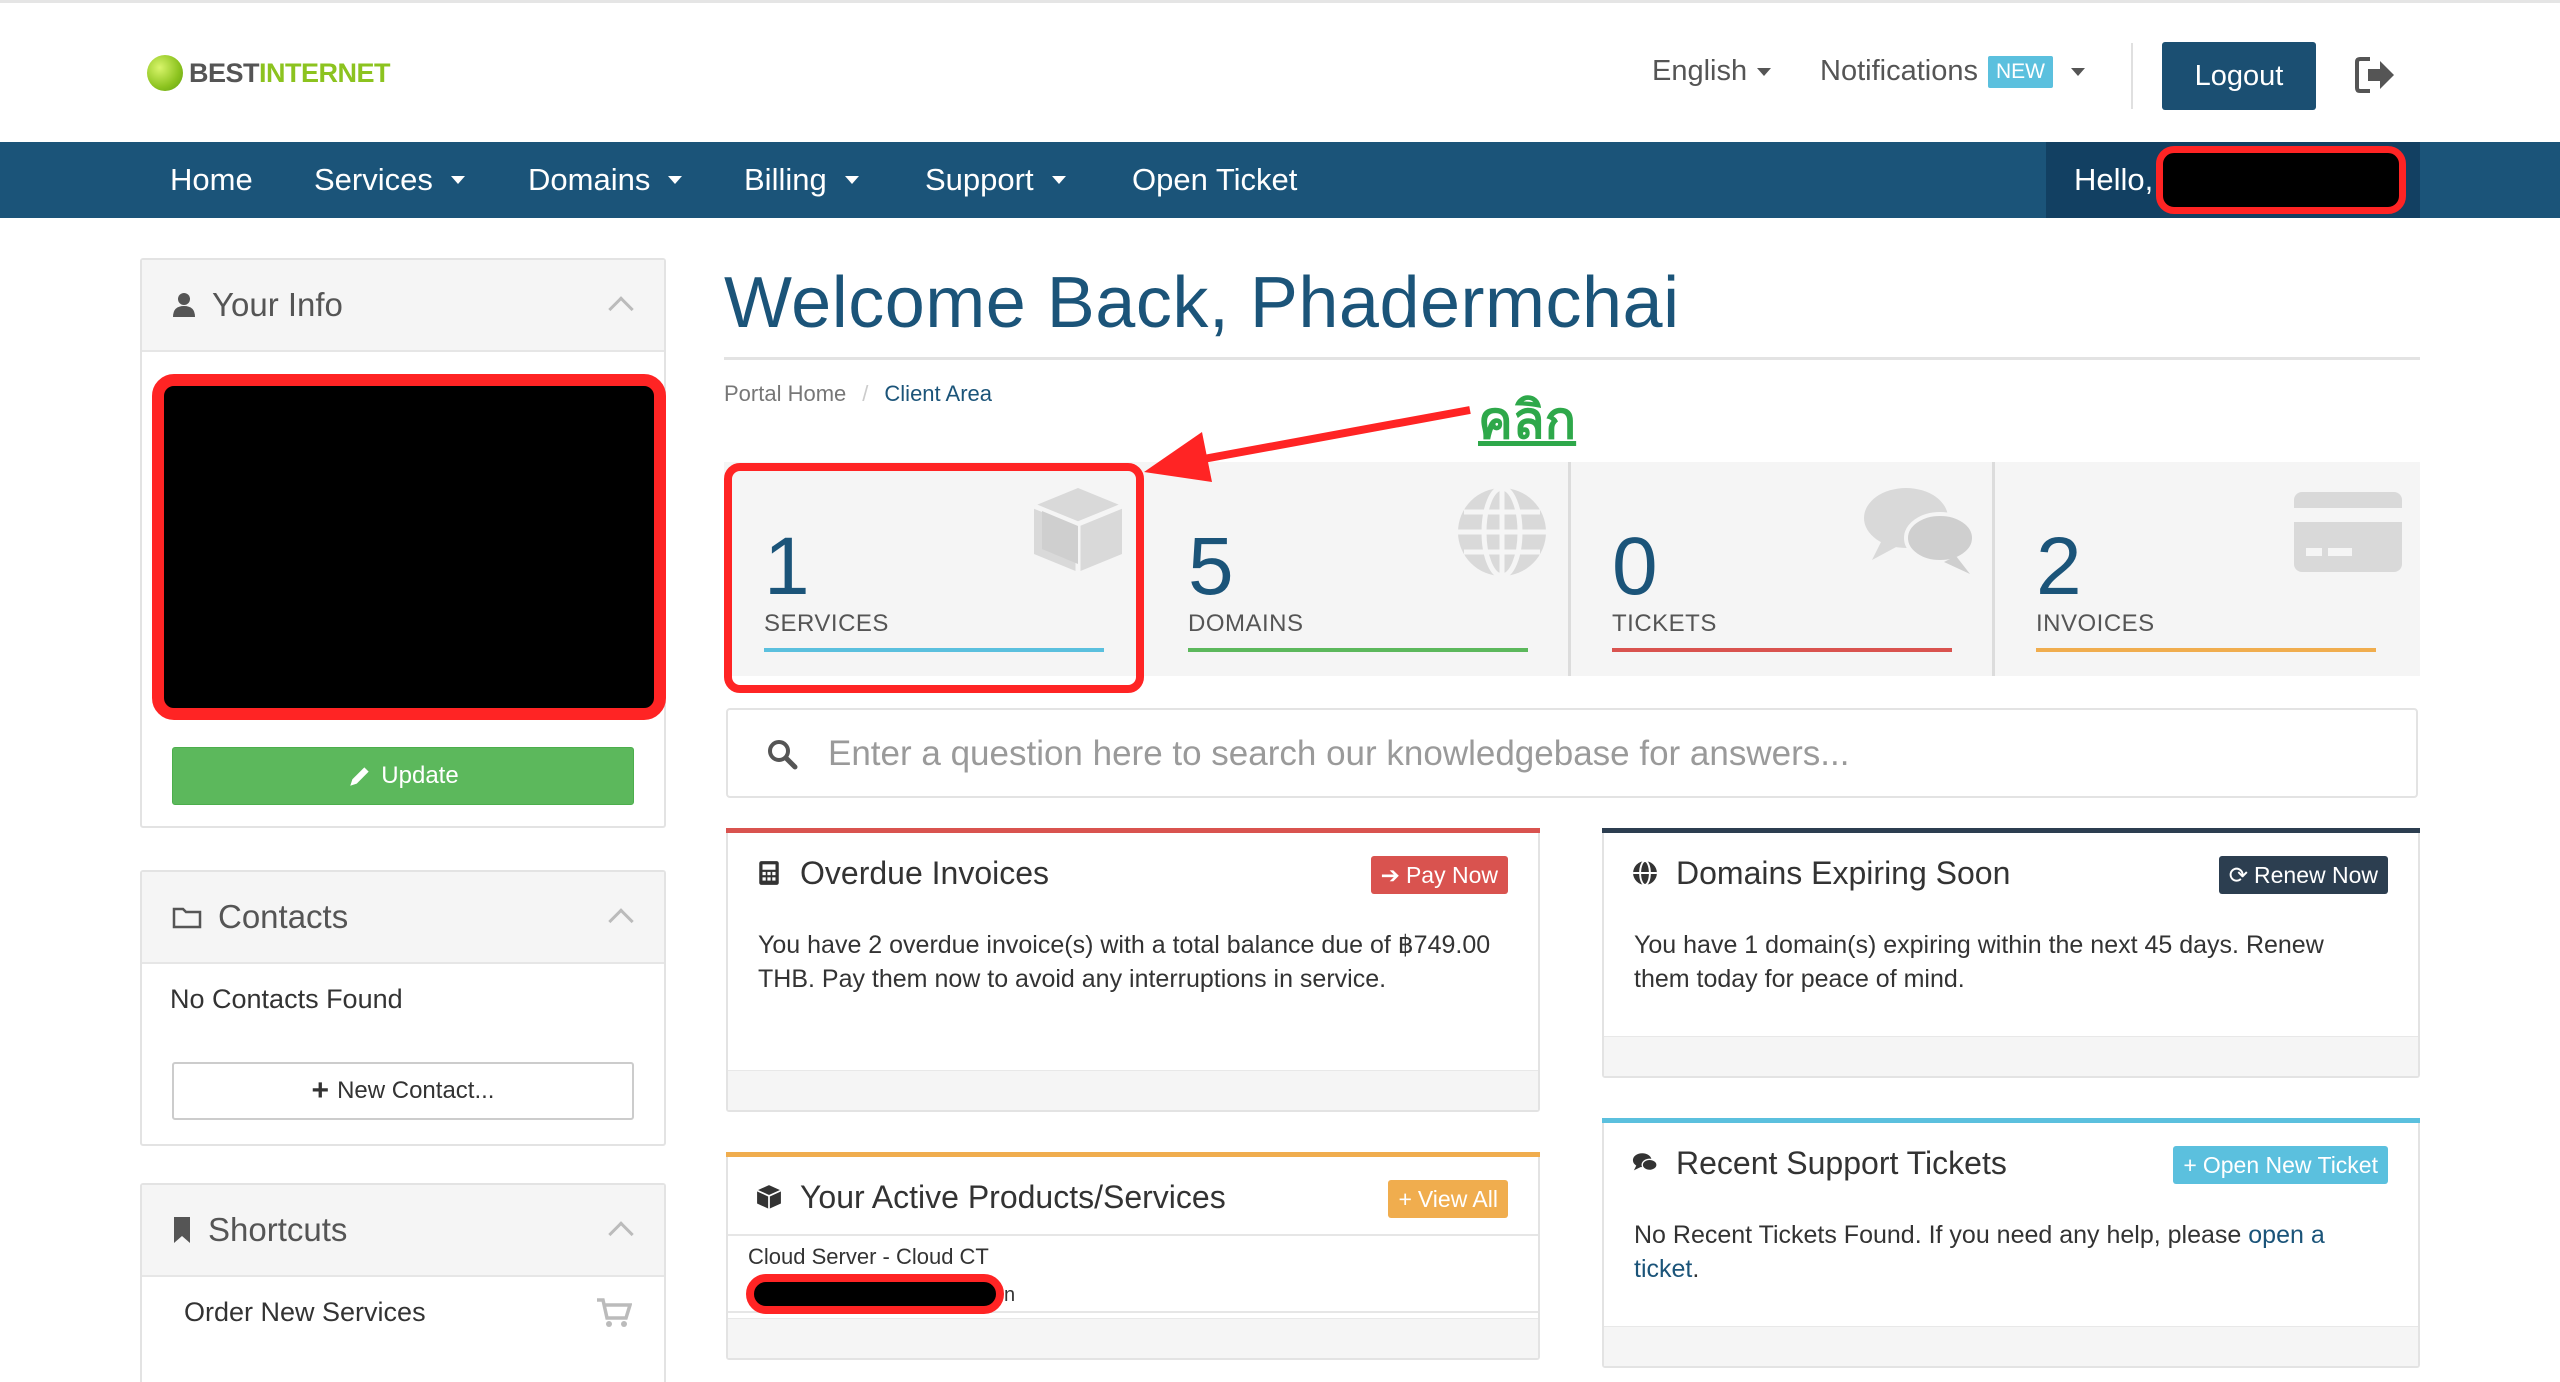 Image resolution: width=2560 pixels, height=1382 pixels. What do you see at coordinates (403, 306) in the screenshot?
I see `your-info-header: Your Info` at bounding box center [403, 306].